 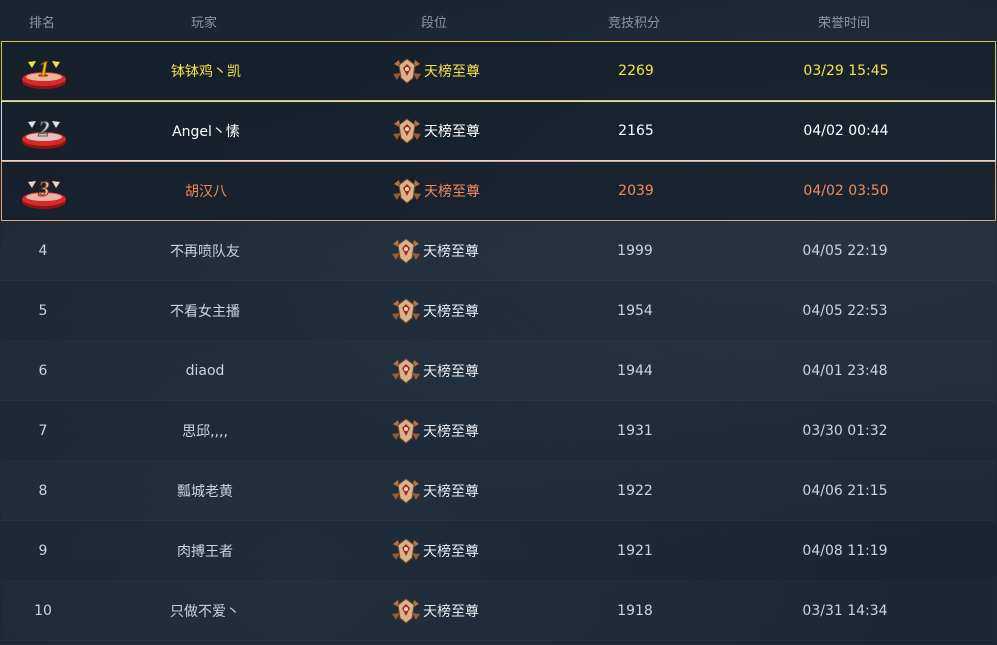 What do you see at coordinates (206, 191) in the screenshot?
I see `player-name: 胡汉八` at bounding box center [206, 191].